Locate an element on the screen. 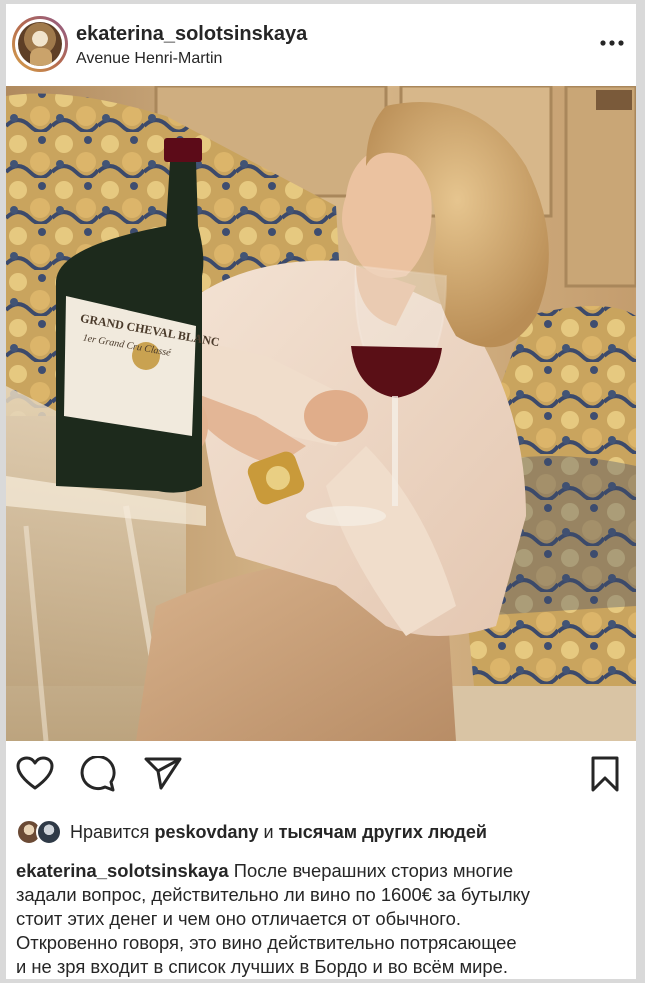 The image size is (645, 983). heart-icon is located at coordinates (35, 774).